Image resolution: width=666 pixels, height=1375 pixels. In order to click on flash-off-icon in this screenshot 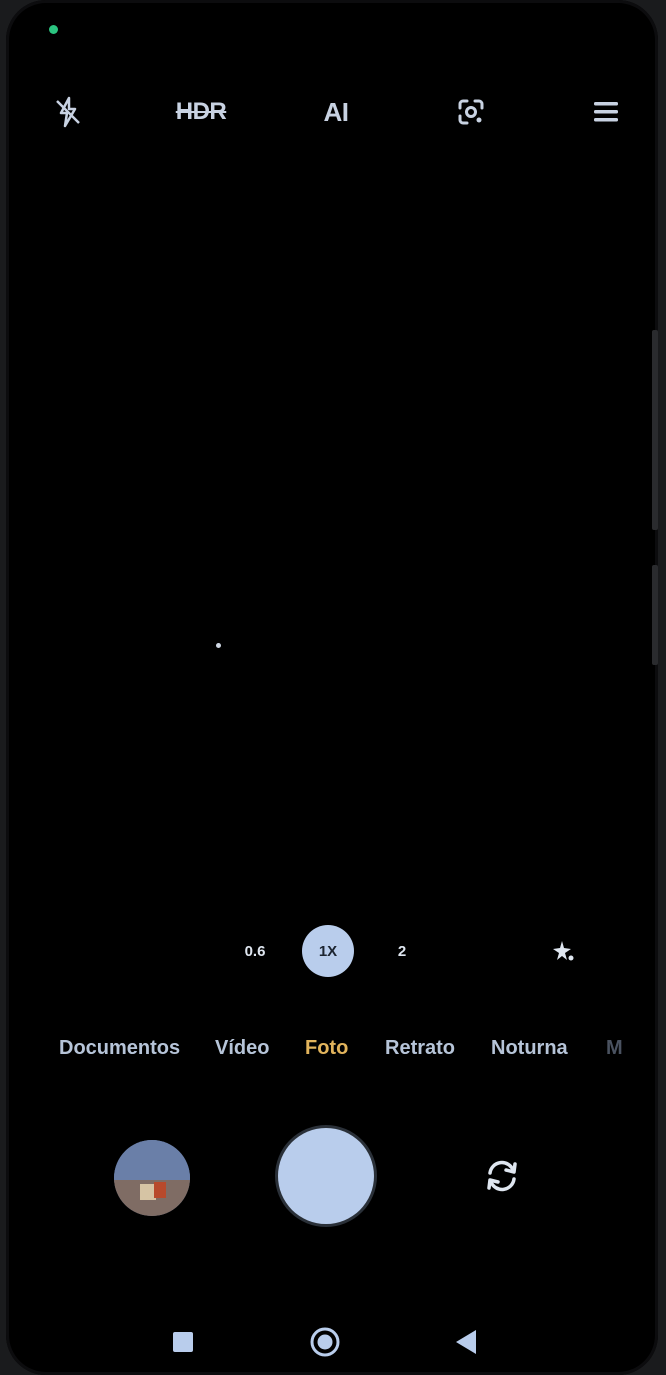, I will do `click(68, 112)`.